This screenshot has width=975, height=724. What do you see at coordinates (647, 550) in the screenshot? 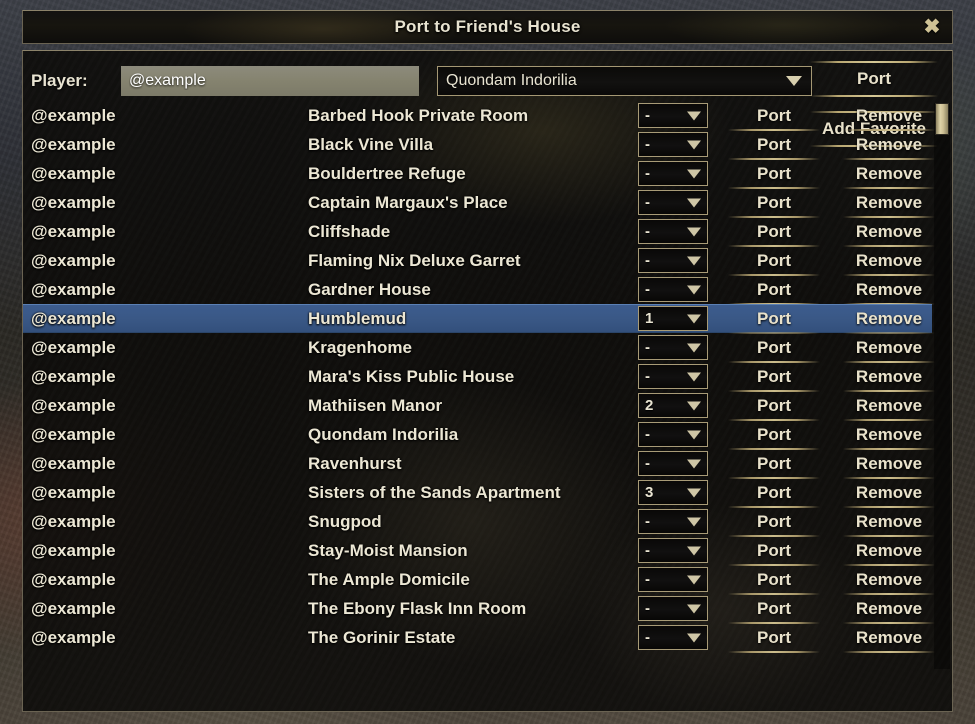
I see `row-slot-value: -` at bounding box center [647, 550].